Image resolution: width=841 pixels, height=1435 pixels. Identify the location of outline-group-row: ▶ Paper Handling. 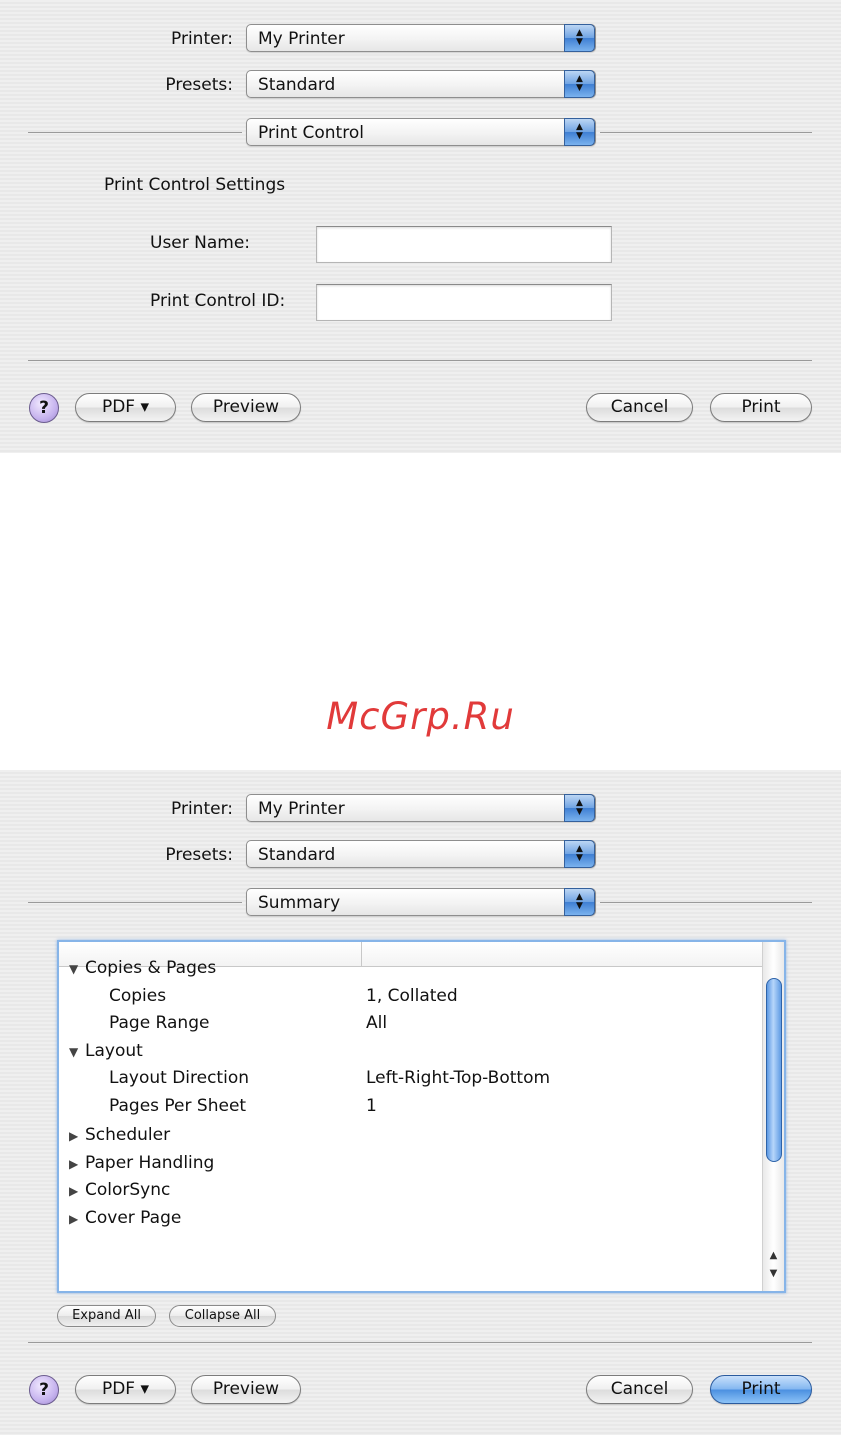
(141, 1163).